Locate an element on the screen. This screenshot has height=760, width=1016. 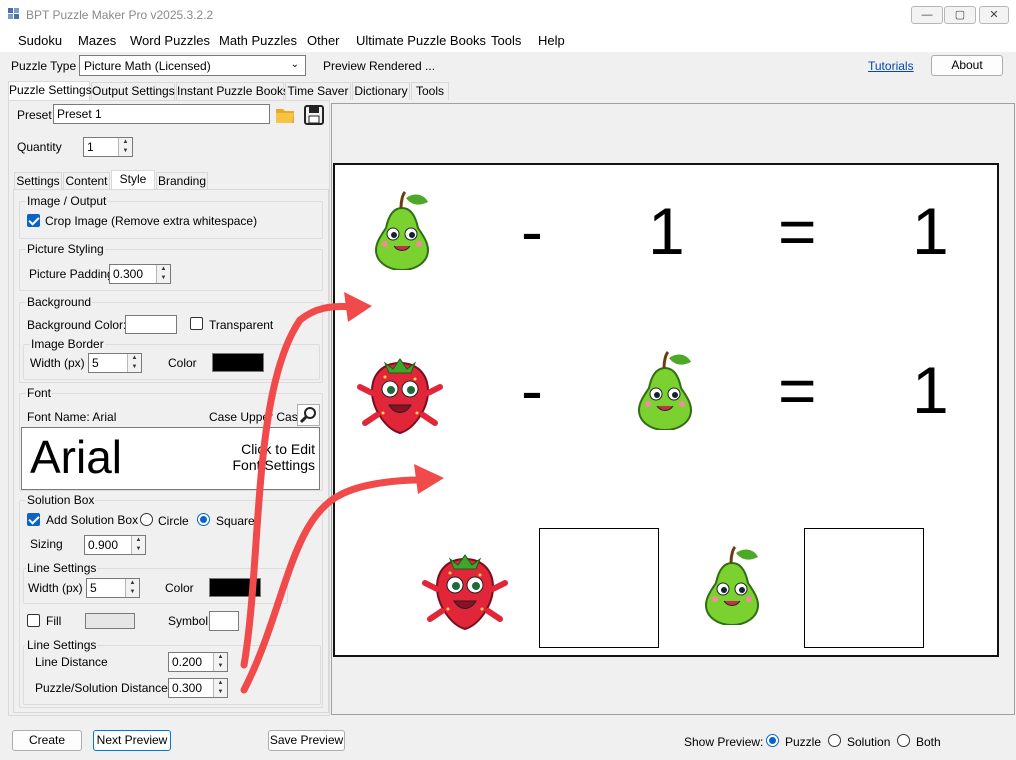
next-preview-button: Next Preview is located at coordinates (132, 740).